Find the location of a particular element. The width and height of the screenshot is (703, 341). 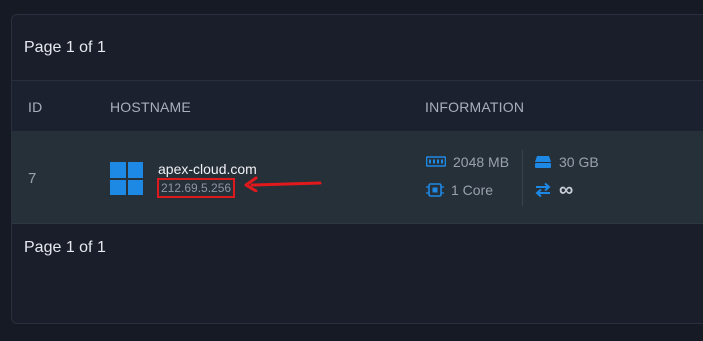

transfer-arrows-icon is located at coordinates (543, 190).